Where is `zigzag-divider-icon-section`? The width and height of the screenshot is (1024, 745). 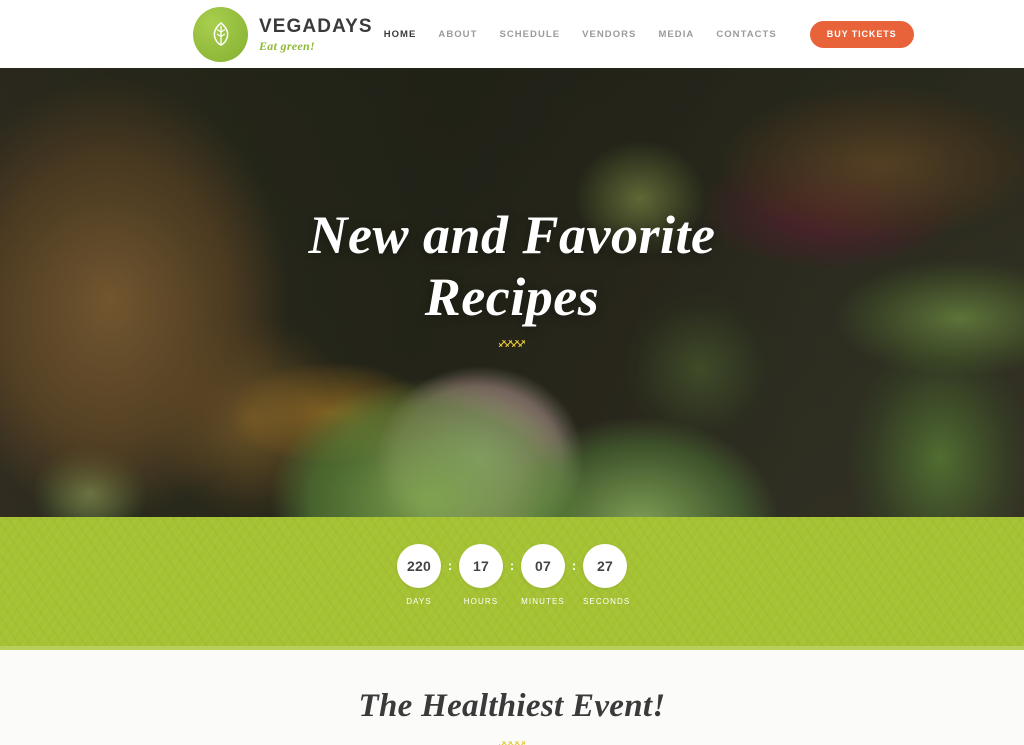 zigzag-divider-icon-section is located at coordinates (512, 743).